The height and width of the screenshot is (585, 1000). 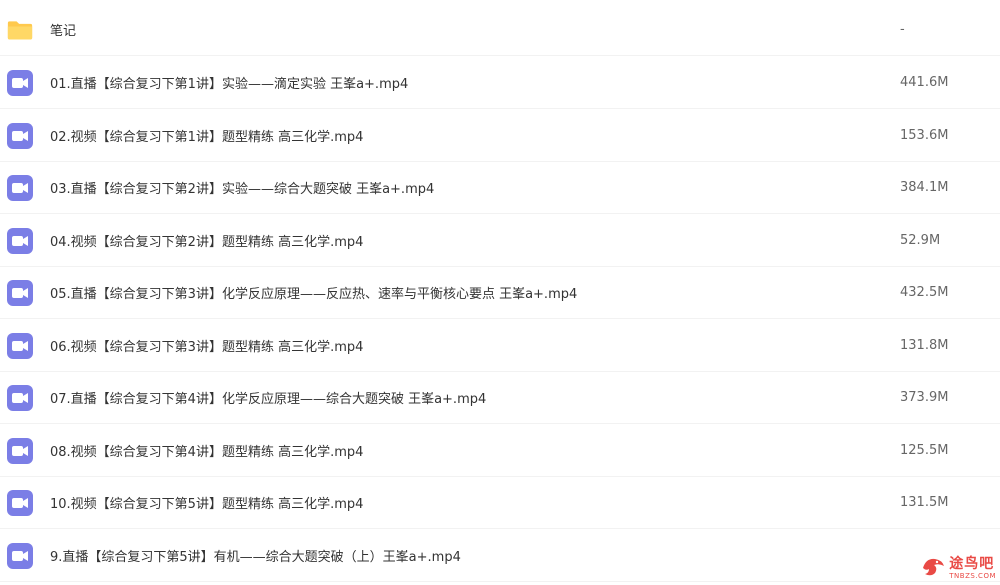 What do you see at coordinates (924, 135) in the screenshot?
I see `file-size: 153.6M` at bounding box center [924, 135].